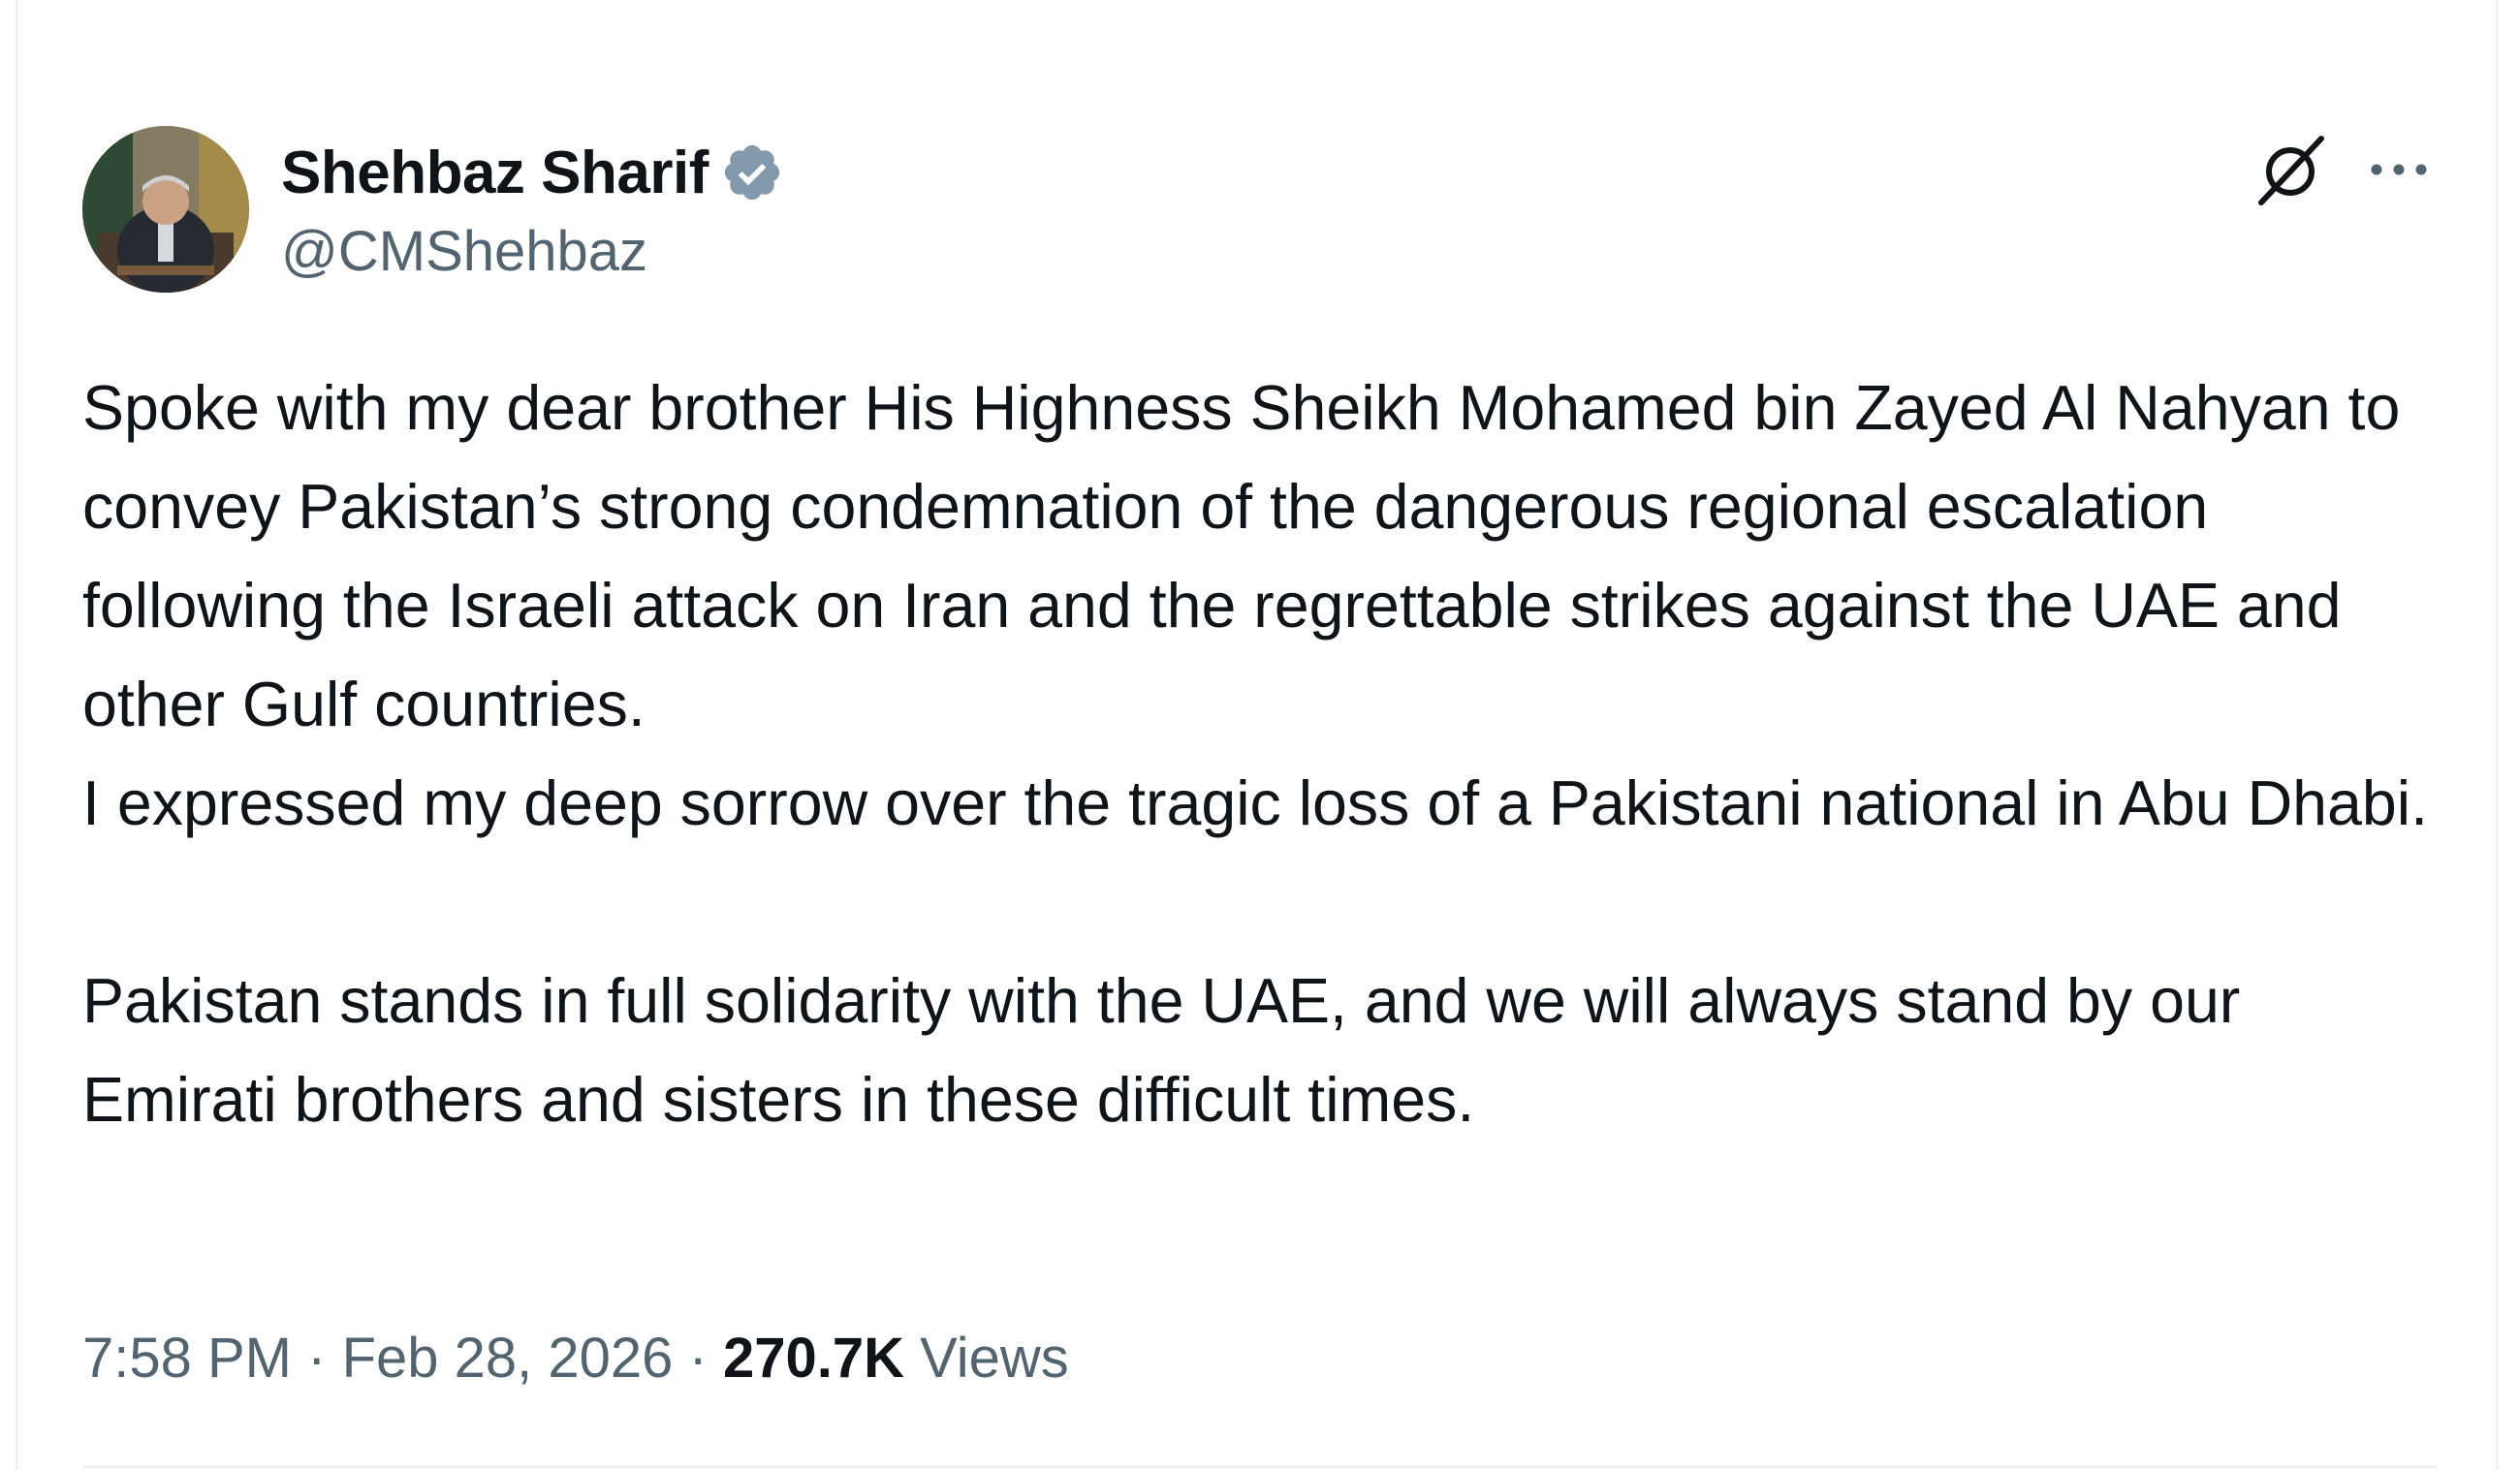  What do you see at coordinates (17, 735) in the screenshot?
I see `card-border-left` at bounding box center [17, 735].